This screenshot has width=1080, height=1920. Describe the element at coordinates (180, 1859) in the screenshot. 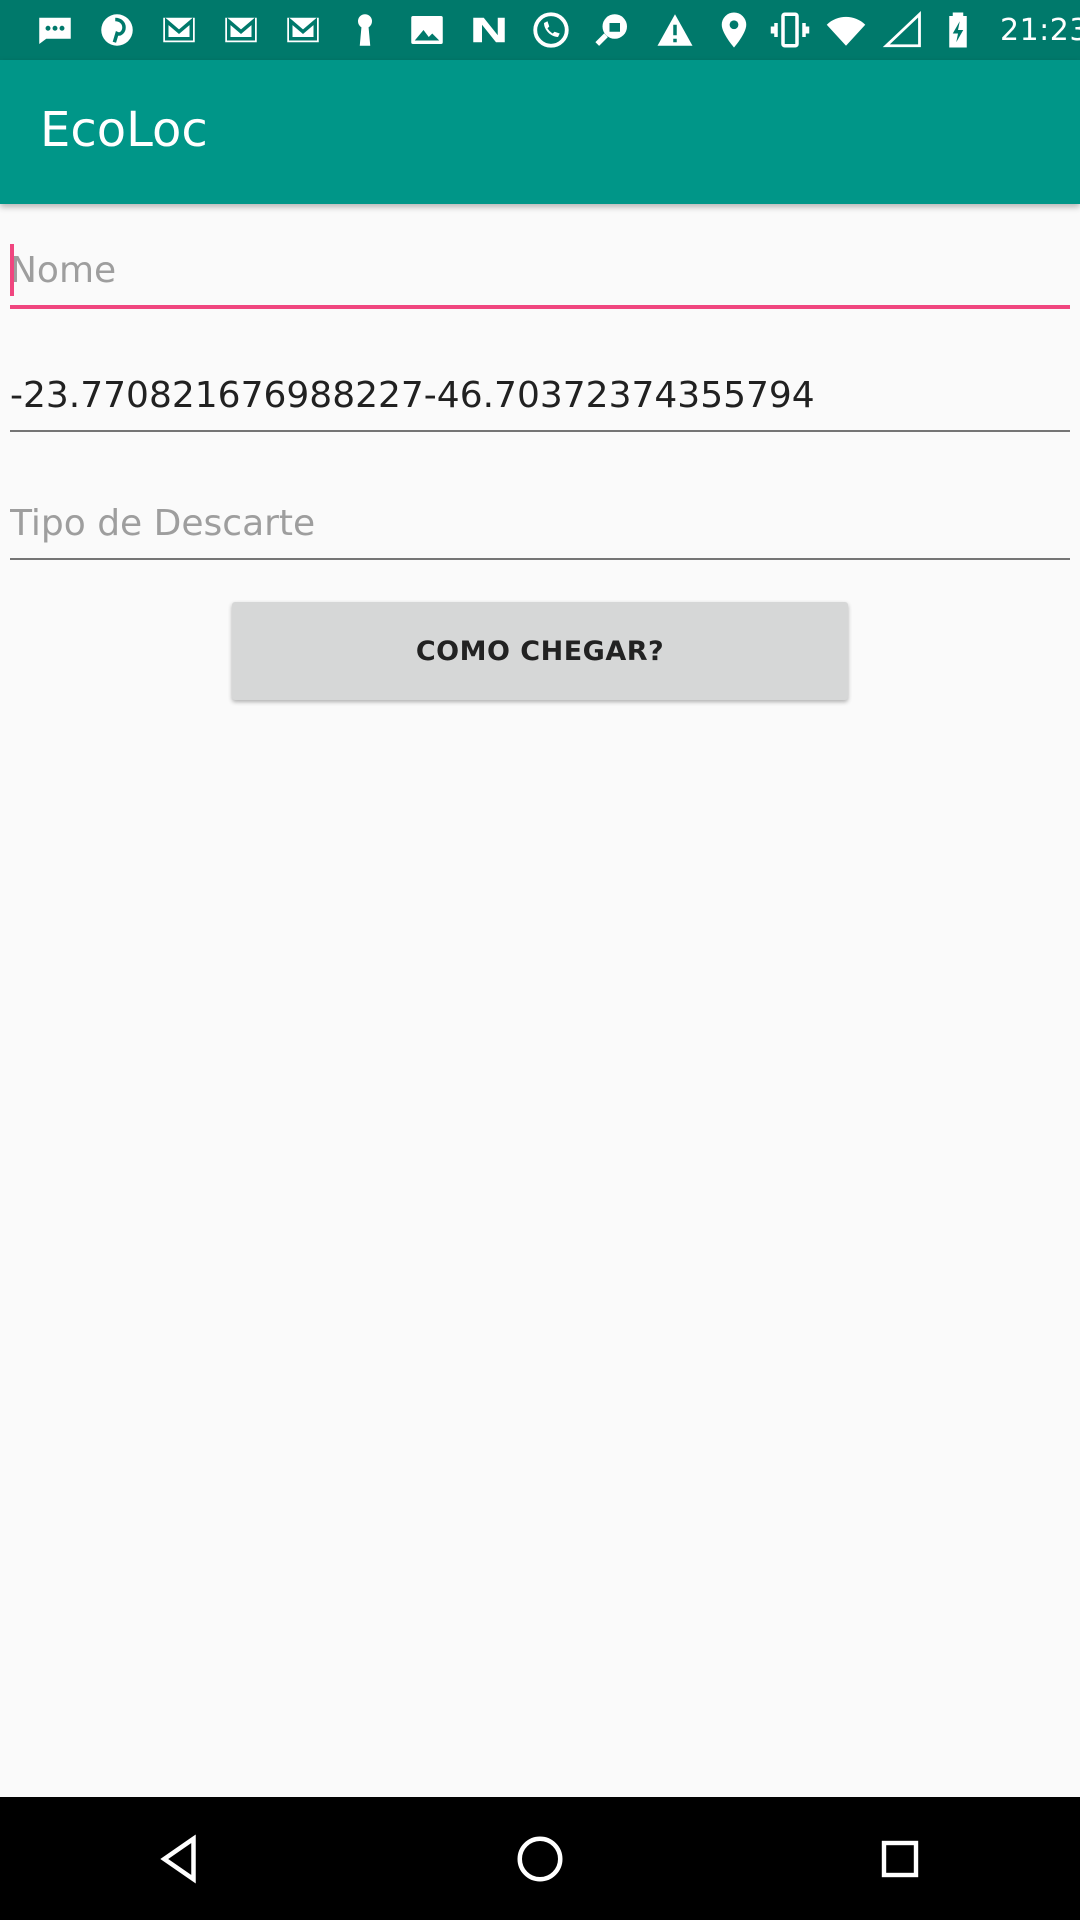

I see `back-icon` at that location.